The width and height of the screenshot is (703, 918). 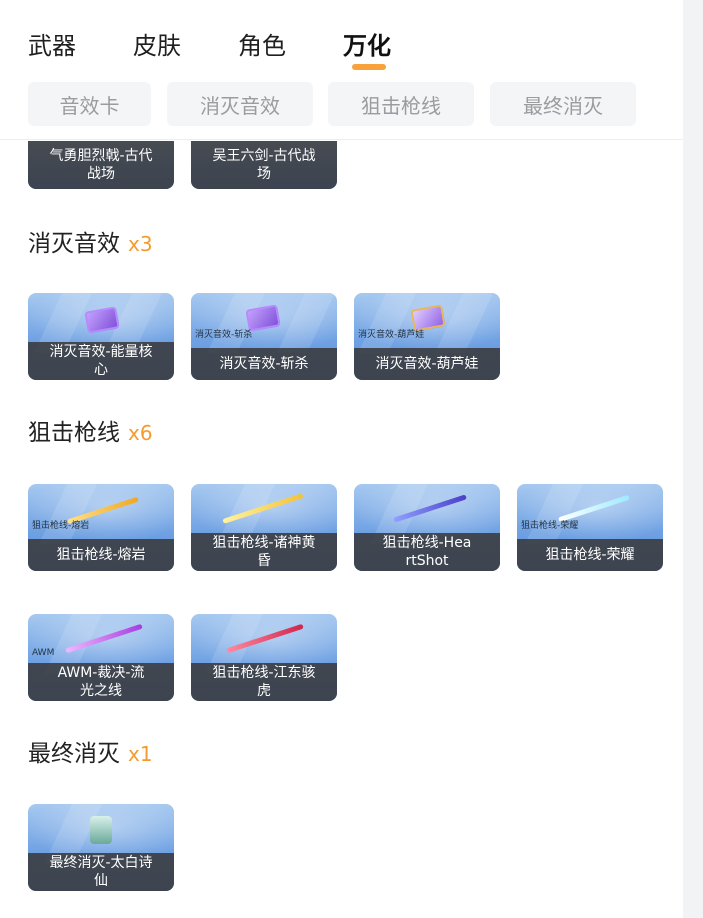 I want to click on item-caption: 气勇胆烈戟-古代 战场, so click(x=101, y=165).